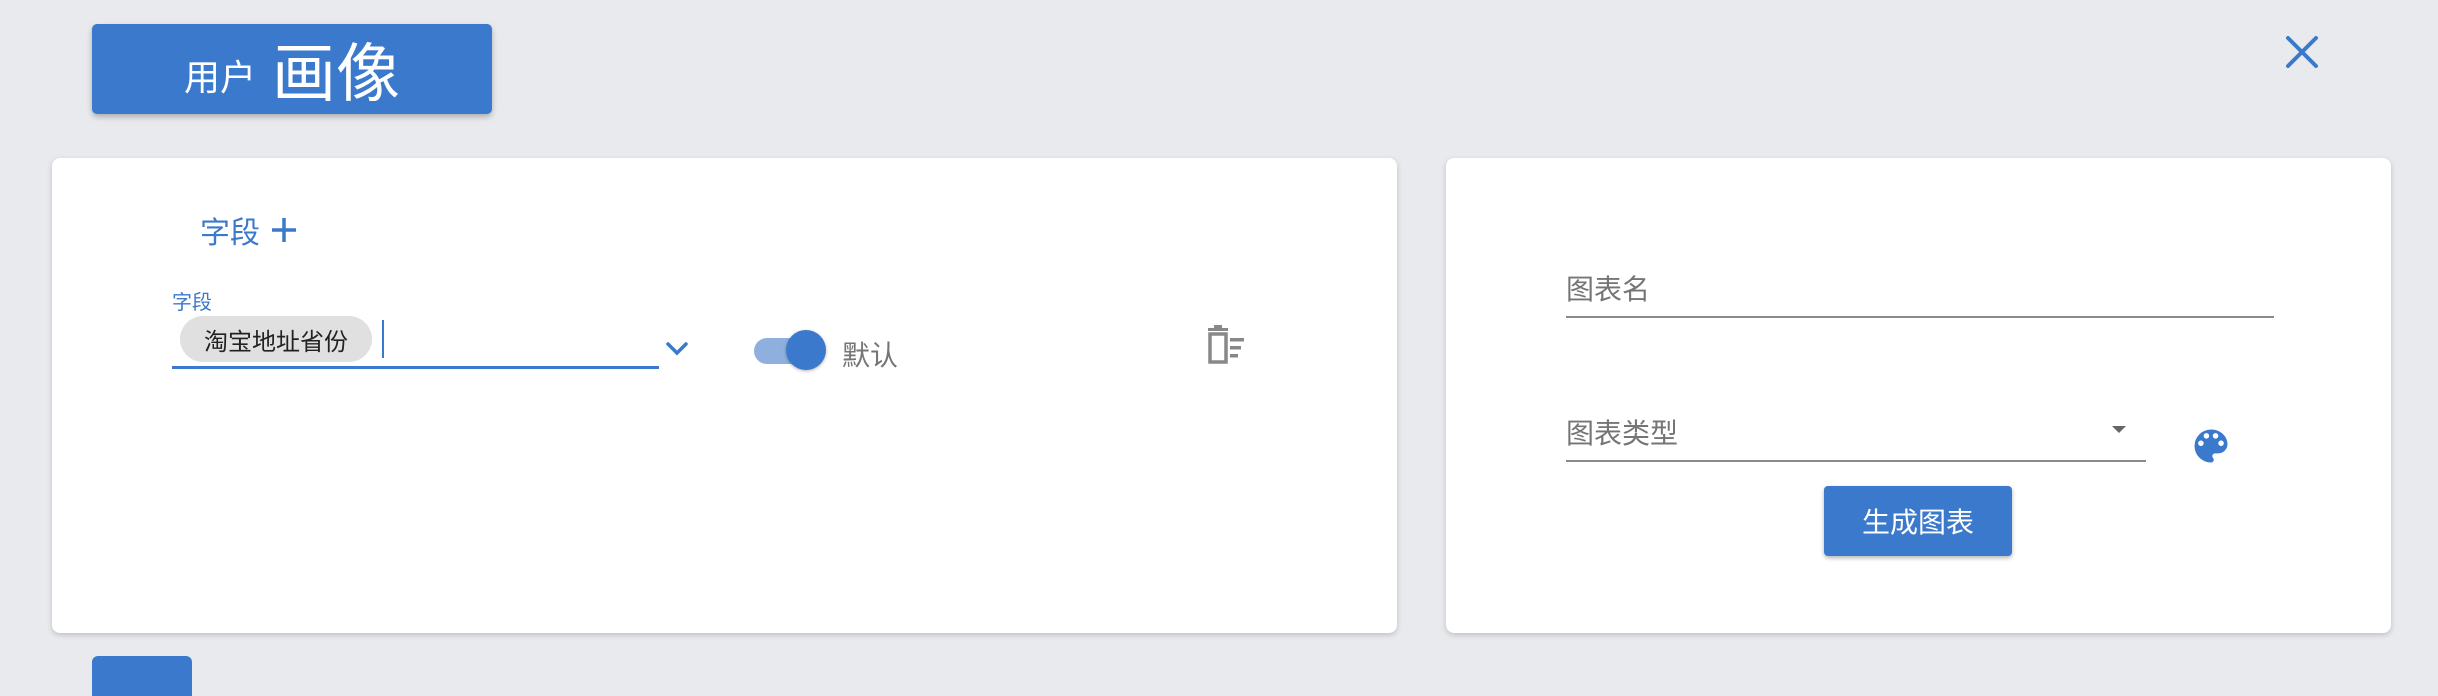 The width and height of the screenshot is (2438, 696). I want to click on dropdown-arrow-icon, so click(2119, 429).